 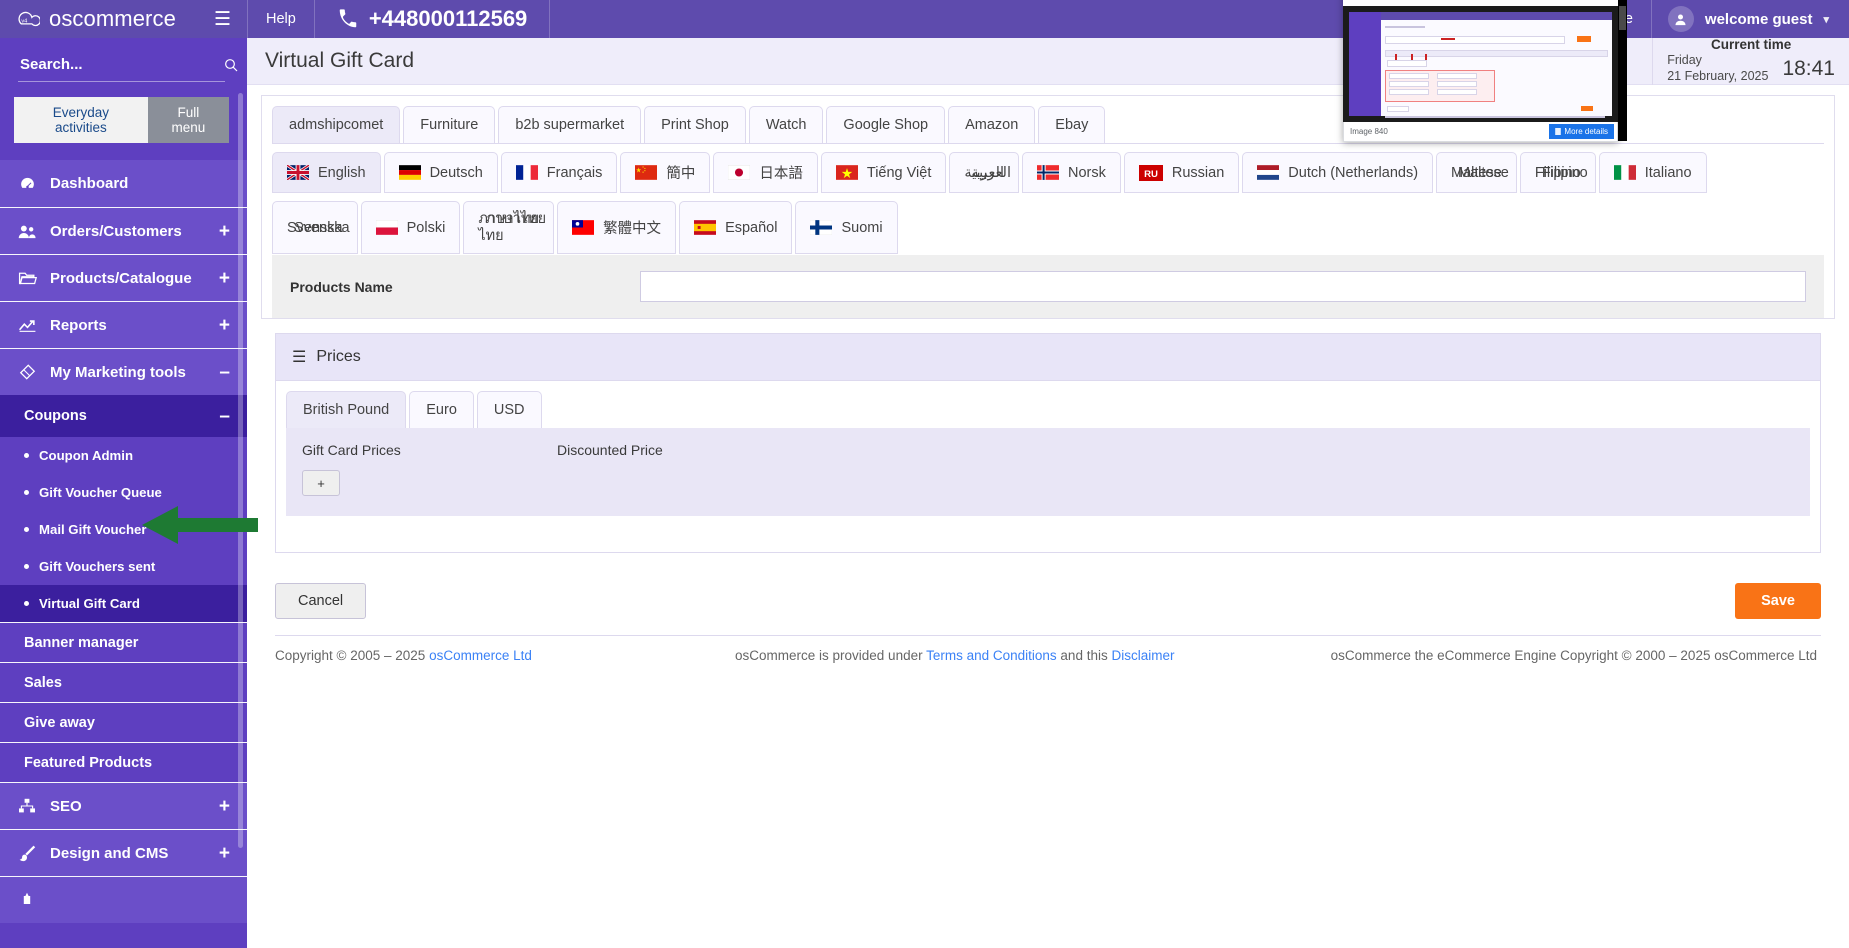 I want to click on currency-tab-euro: Euro, so click(x=441, y=410).